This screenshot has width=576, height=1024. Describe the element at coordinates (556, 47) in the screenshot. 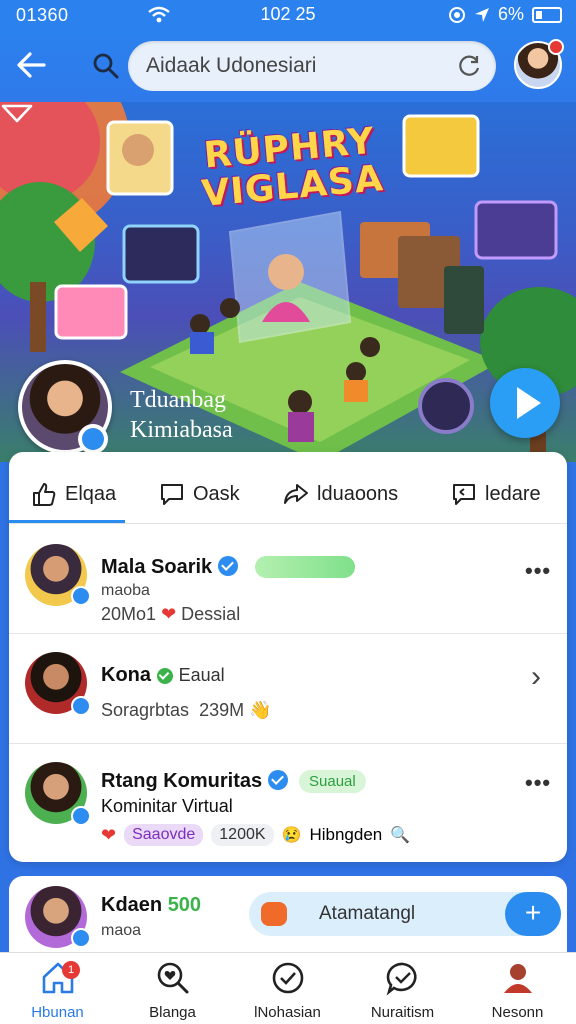

I see `notification-dot` at that location.